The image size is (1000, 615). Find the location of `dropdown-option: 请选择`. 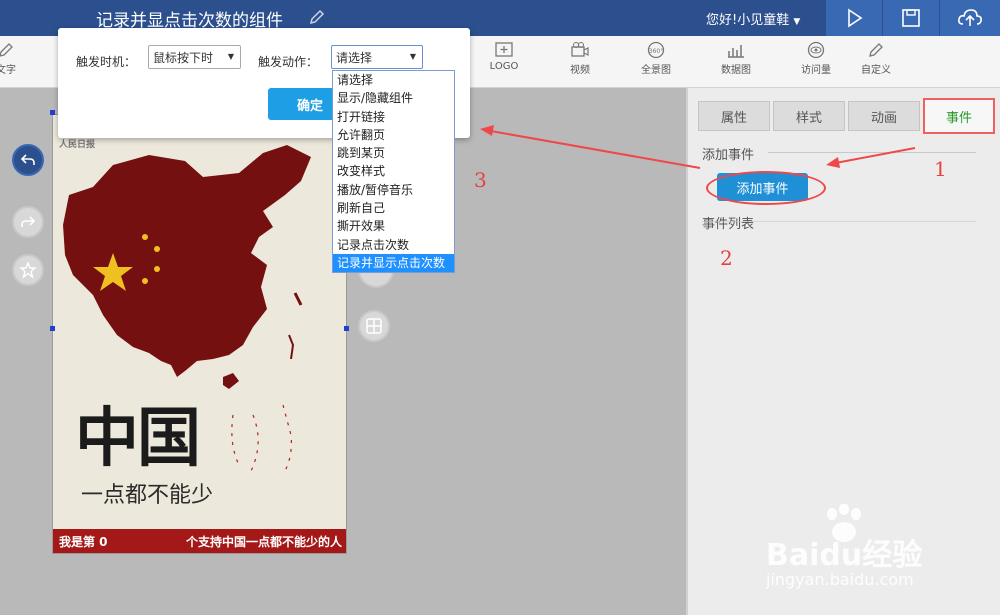

dropdown-option: 请选择 is located at coordinates (393, 80).